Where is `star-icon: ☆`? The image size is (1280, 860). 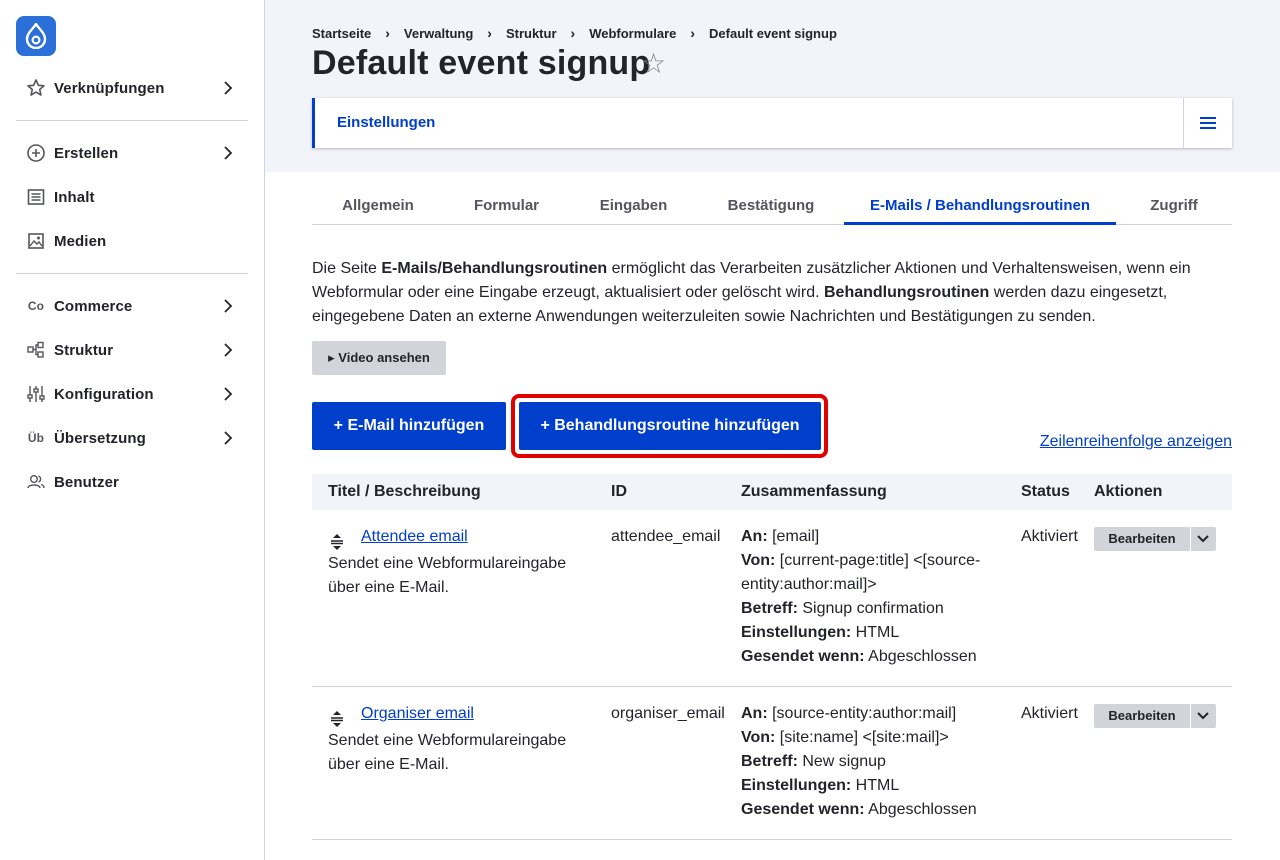 star-icon: ☆ is located at coordinates (653, 64).